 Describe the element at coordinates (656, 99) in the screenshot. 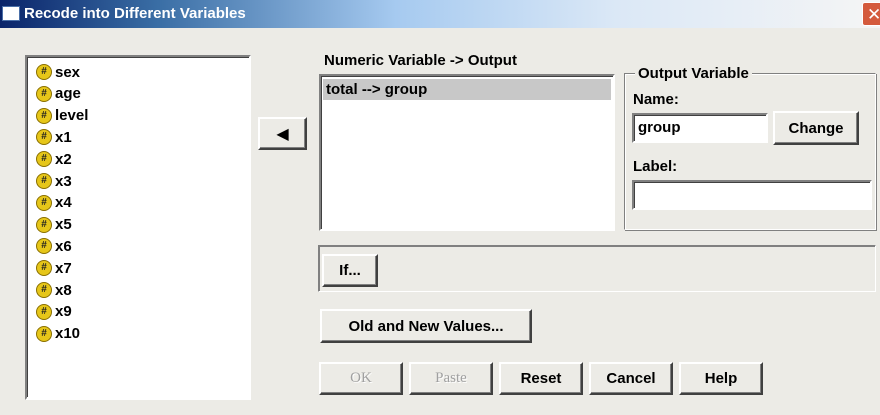

I see `name-label: Name:` at that location.